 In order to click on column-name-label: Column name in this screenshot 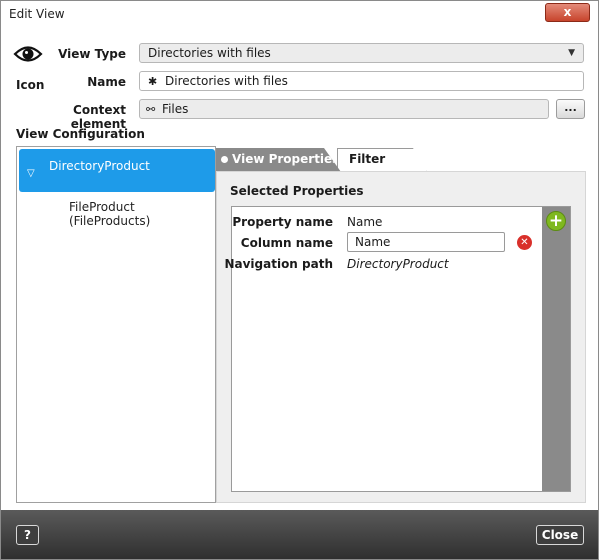, I will do `click(286, 243)`.